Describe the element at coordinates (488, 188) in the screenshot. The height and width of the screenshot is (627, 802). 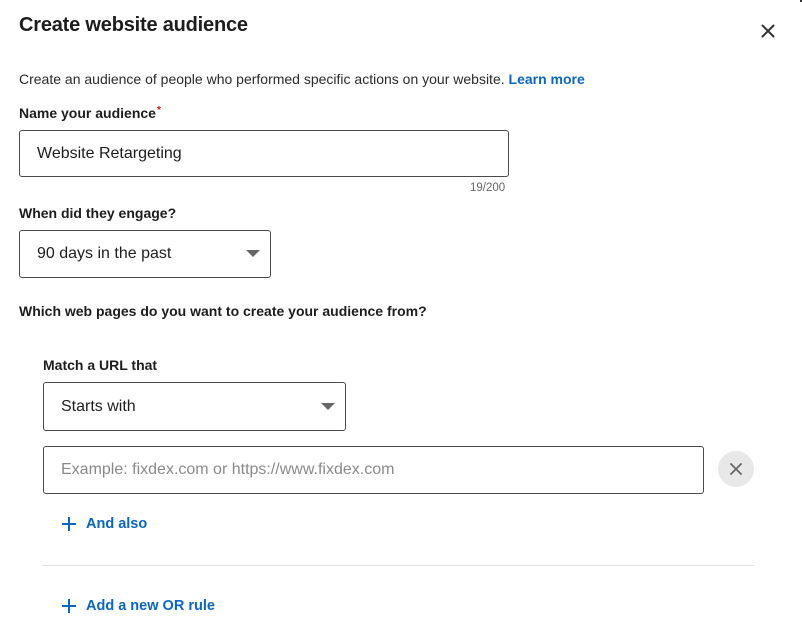
I see `character-counter: 19/200` at that location.